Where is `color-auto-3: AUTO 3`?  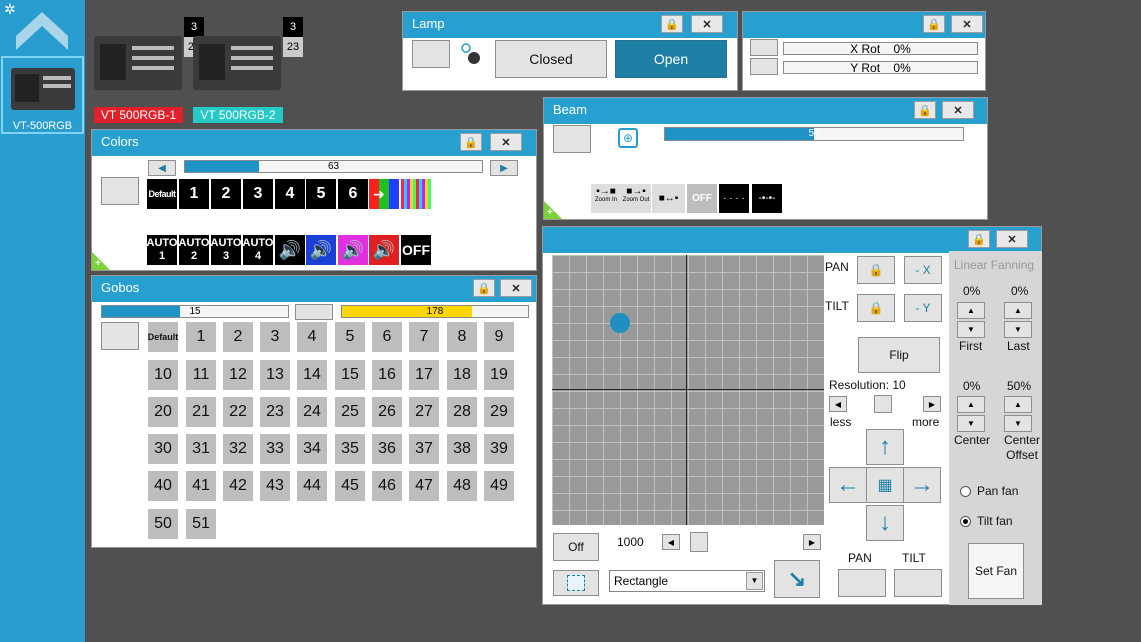
color-auto-3: AUTO 3 is located at coordinates (226, 250).